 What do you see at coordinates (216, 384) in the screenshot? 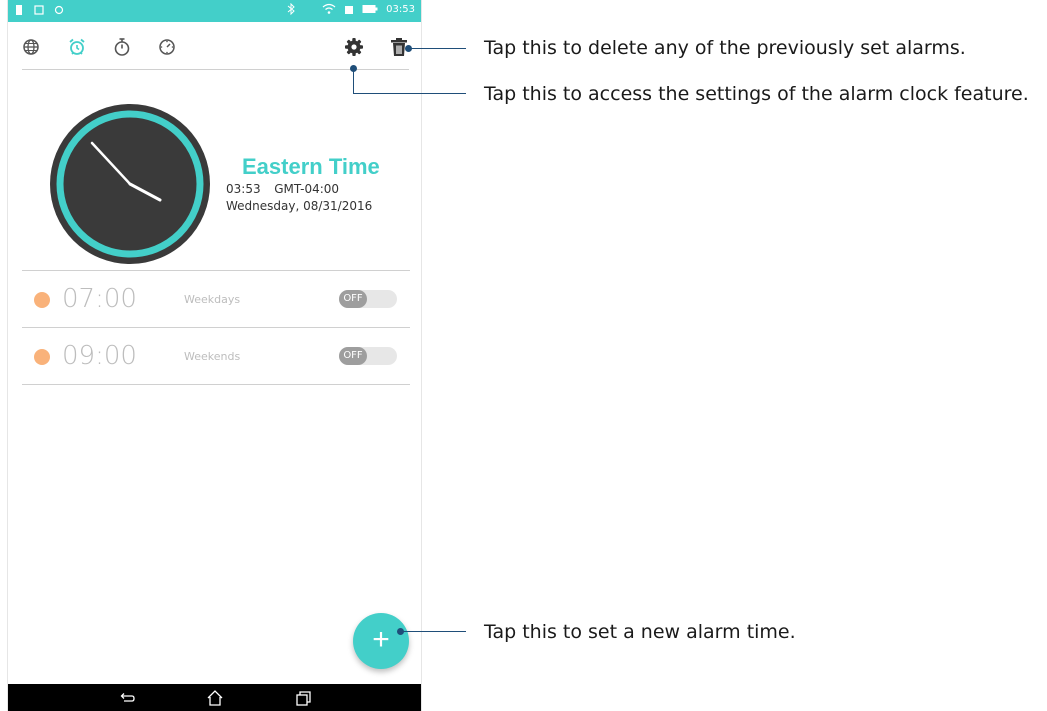
I see `alarm-divider` at bounding box center [216, 384].